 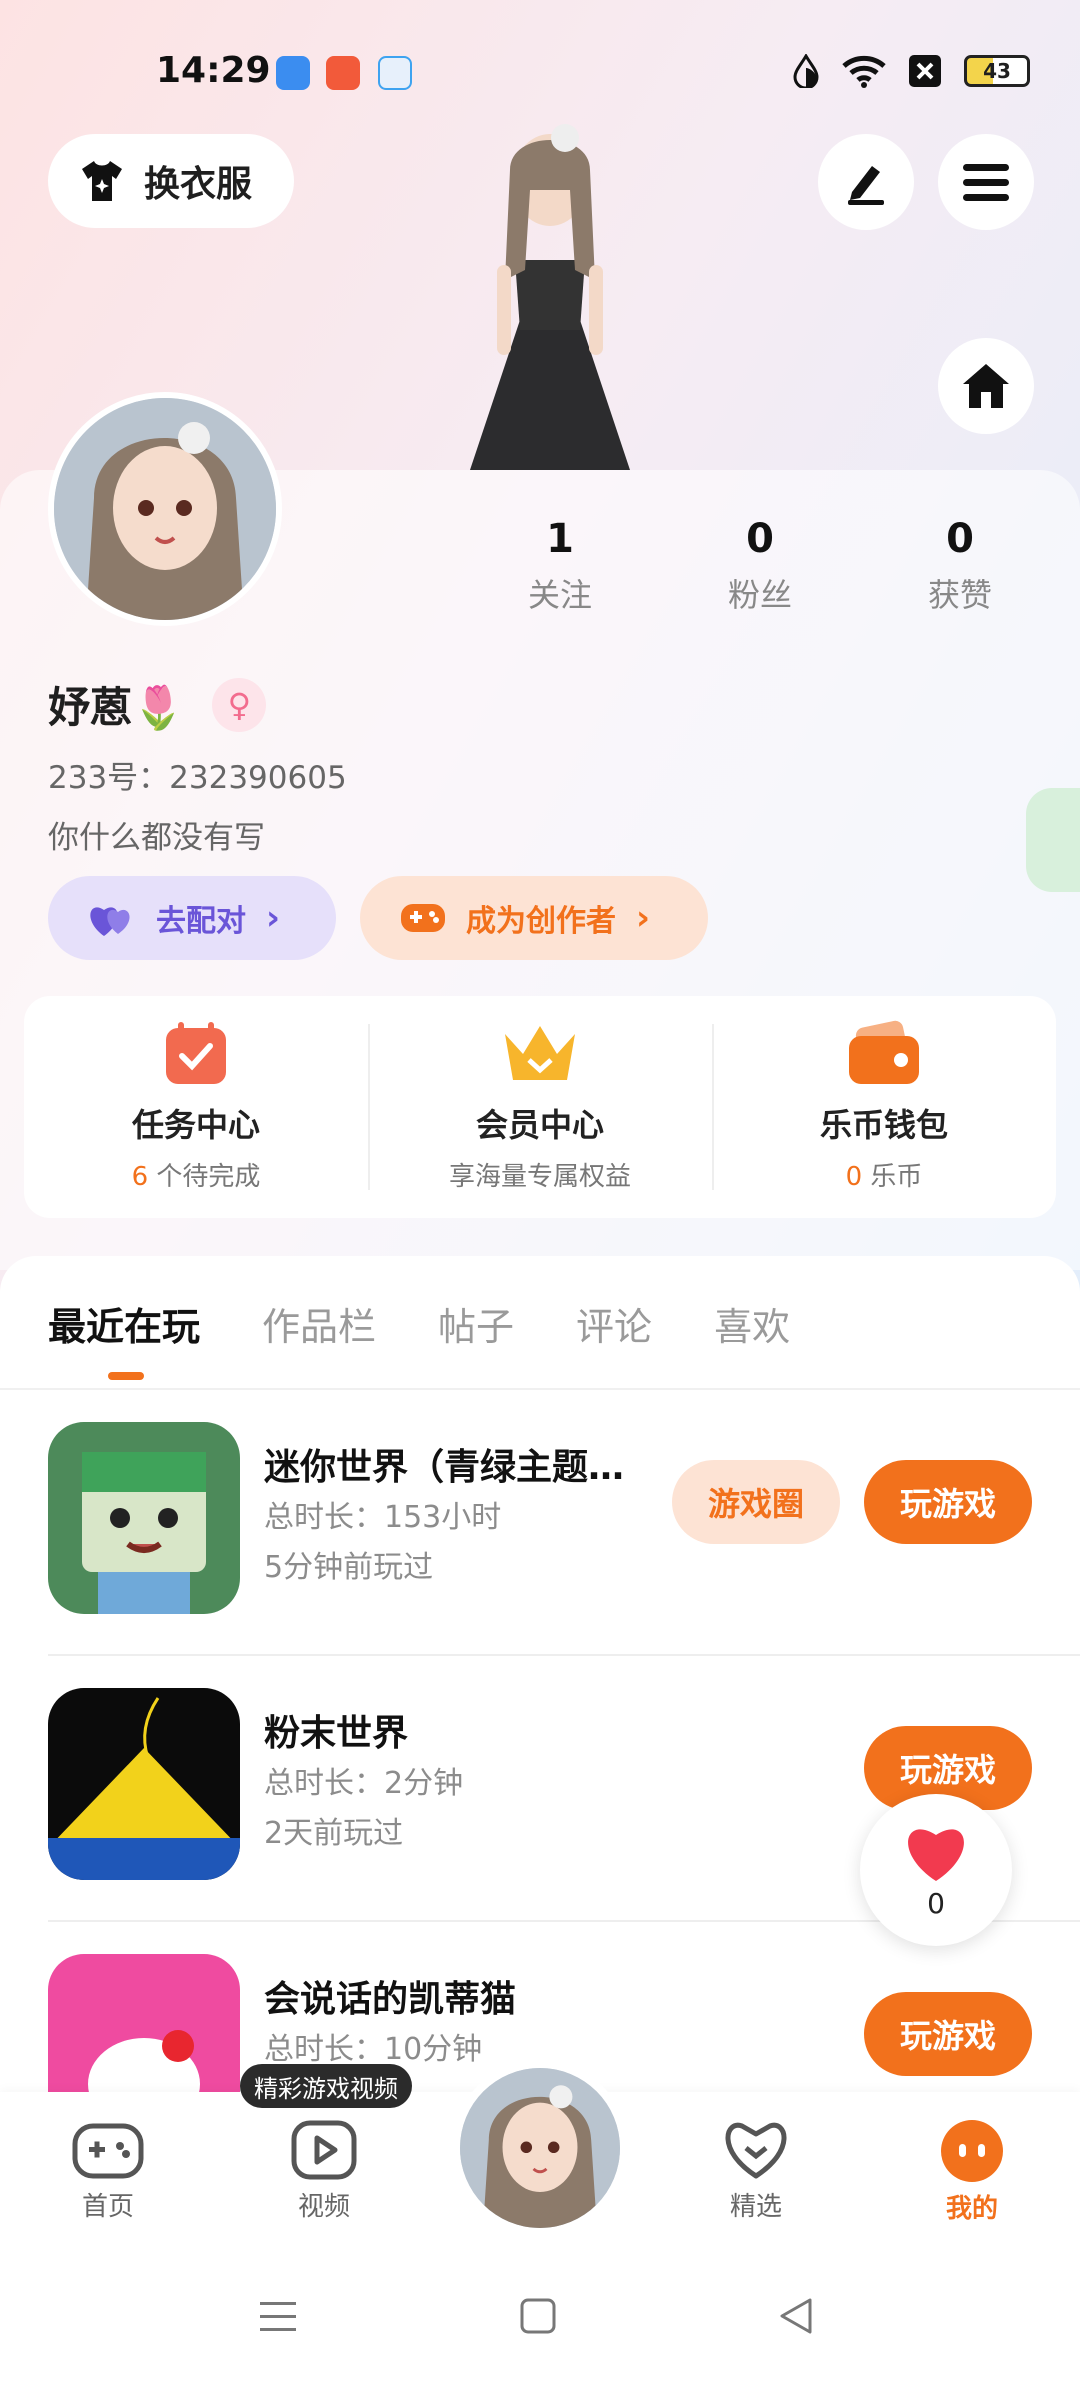 What do you see at coordinates (755, 2207) in the screenshot?
I see `nav-label: 精选` at bounding box center [755, 2207].